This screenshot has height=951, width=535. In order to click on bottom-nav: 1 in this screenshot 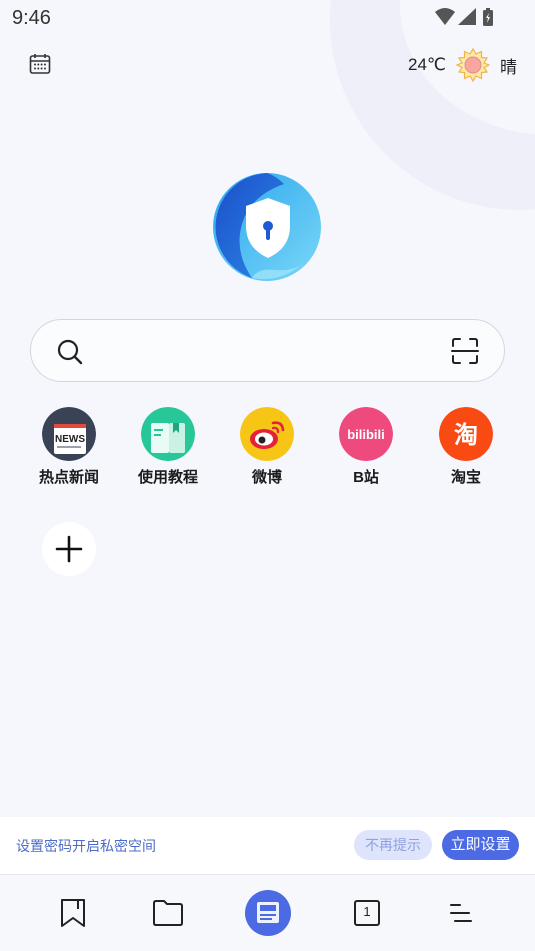, I will do `click(267, 912)`.